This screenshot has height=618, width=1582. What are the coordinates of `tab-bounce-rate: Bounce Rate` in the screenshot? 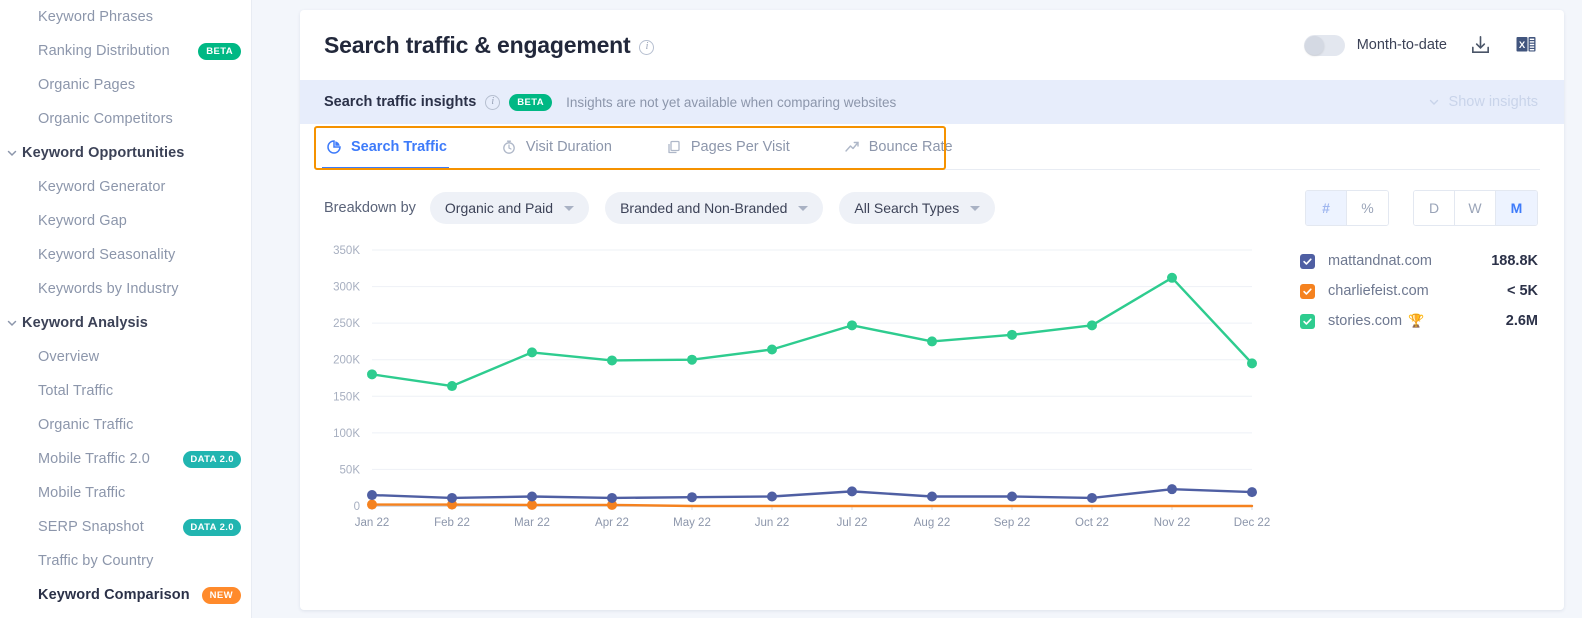 It's located at (909, 146).